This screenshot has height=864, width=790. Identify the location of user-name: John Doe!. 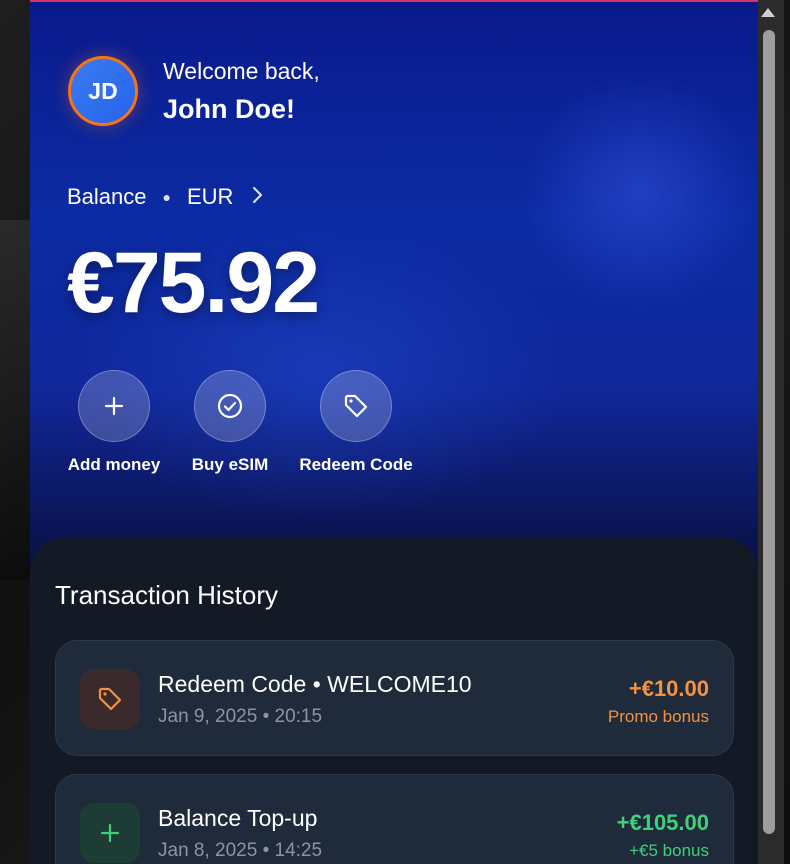
(229, 109).